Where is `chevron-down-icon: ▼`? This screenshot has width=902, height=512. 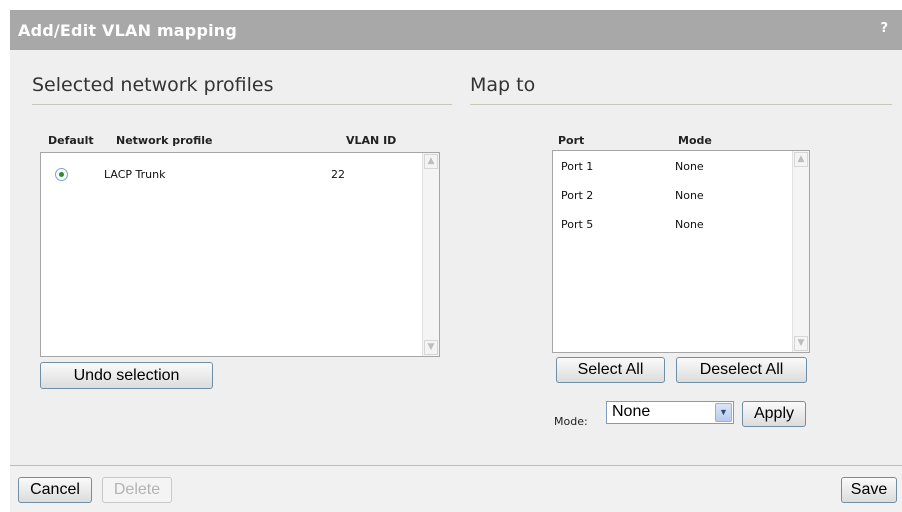 chevron-down-icon: ▼ is located at coordinates (723, 412).